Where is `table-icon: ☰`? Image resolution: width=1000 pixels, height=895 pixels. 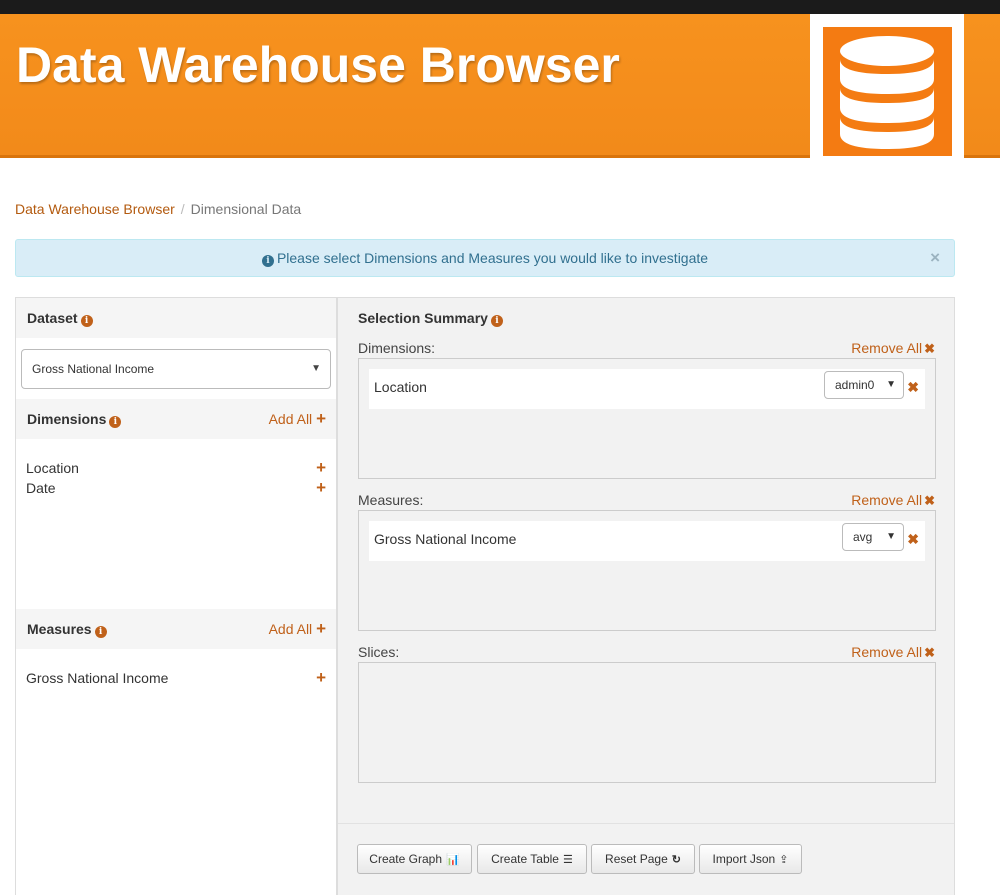
table-icon: ☰ is located at coordinates (567, 860).